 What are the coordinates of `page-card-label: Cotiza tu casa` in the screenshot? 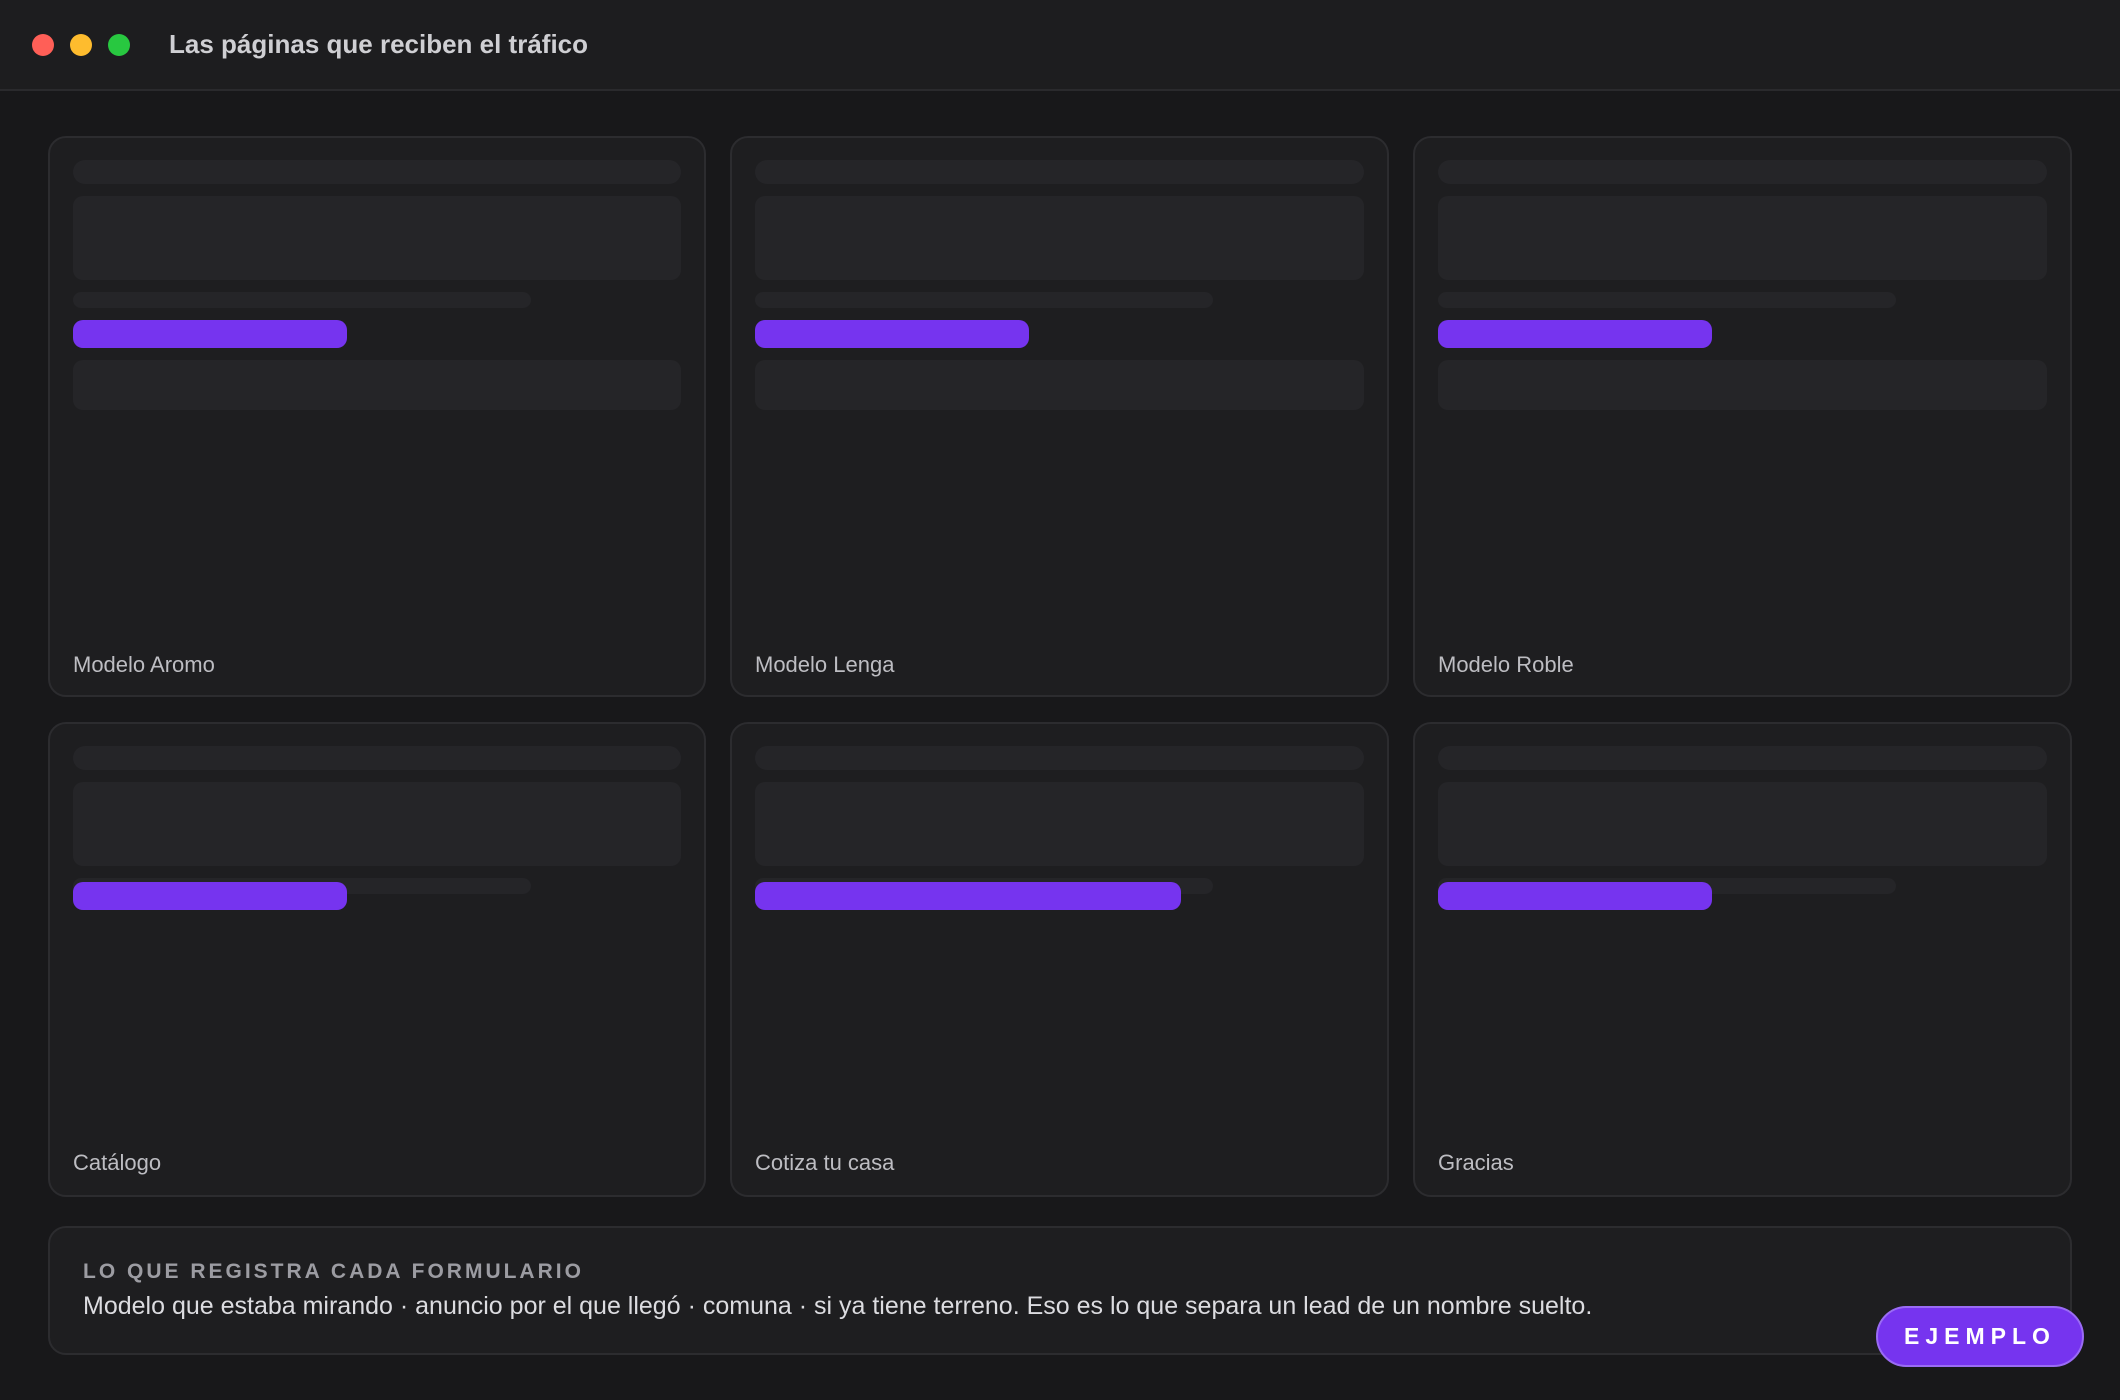 It's located at (825, 1162).